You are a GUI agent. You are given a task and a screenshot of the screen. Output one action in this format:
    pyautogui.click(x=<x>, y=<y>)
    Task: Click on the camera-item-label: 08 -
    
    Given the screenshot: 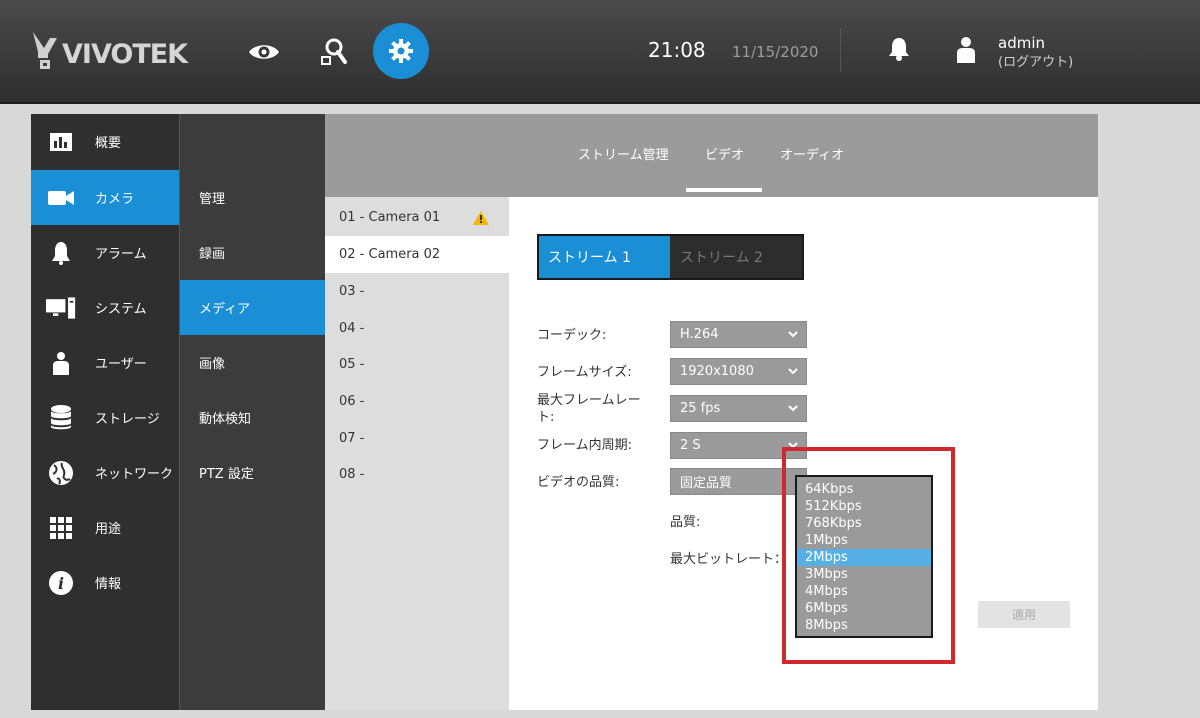 What is the action you would take?
    pyautogui.click(x=352, y=474)
    